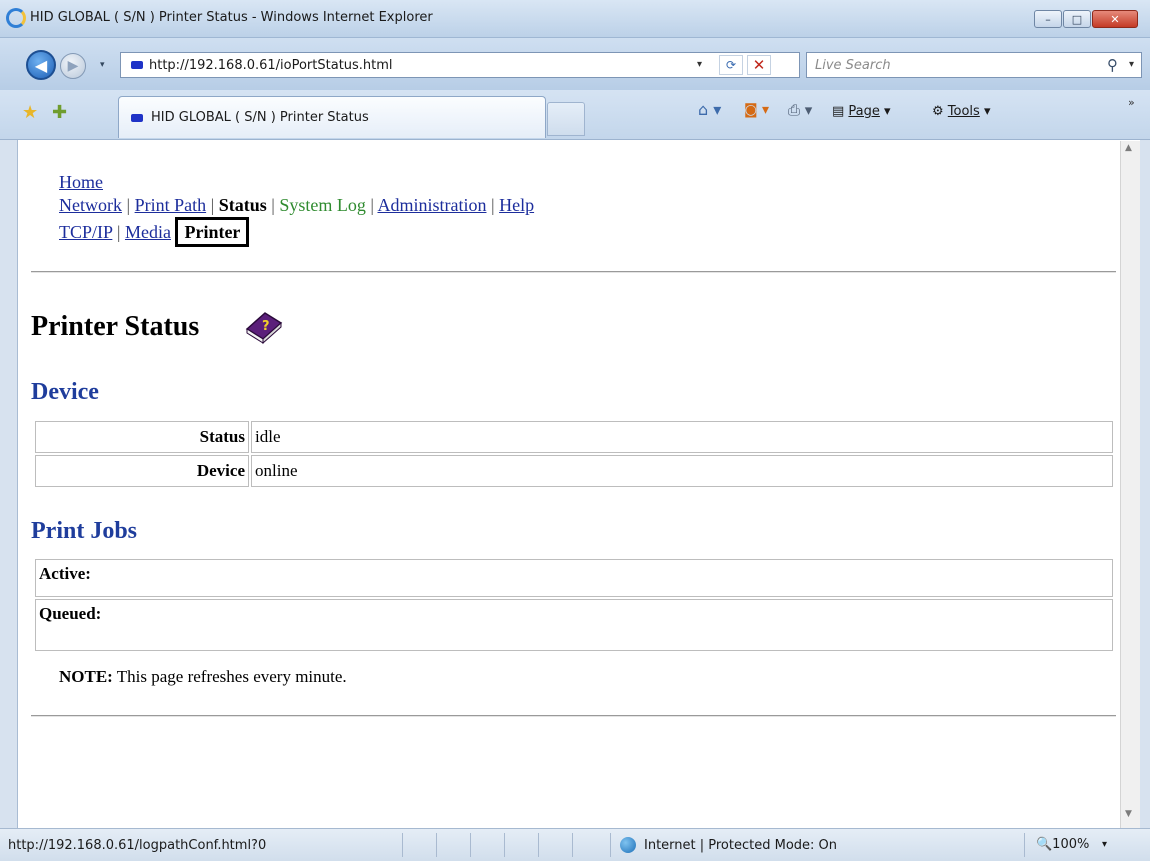 The height and width of the screenshot is (861, 1150). I want to click on recent-pages-dropdown: ▾, so click(102, 65).